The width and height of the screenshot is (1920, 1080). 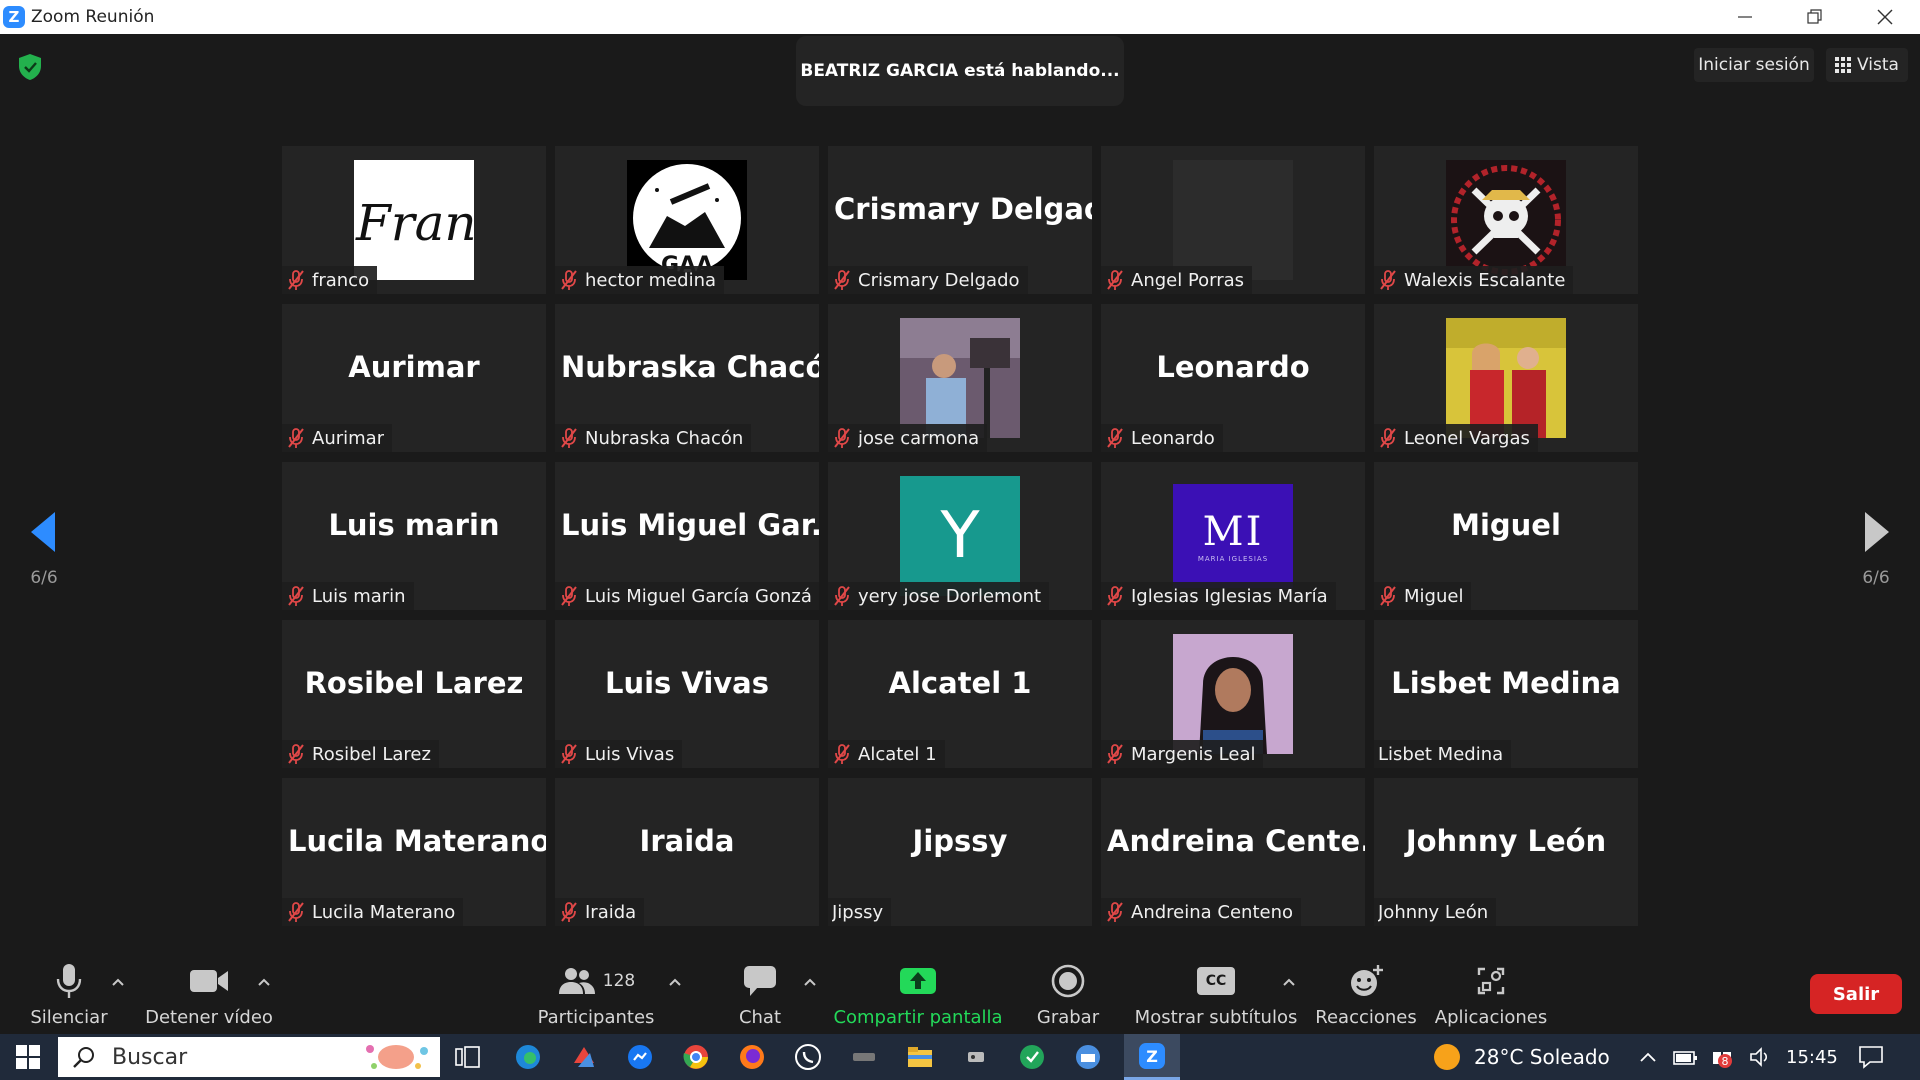 I want to click on participant-picture: Franc, so click(x=414, y=220).